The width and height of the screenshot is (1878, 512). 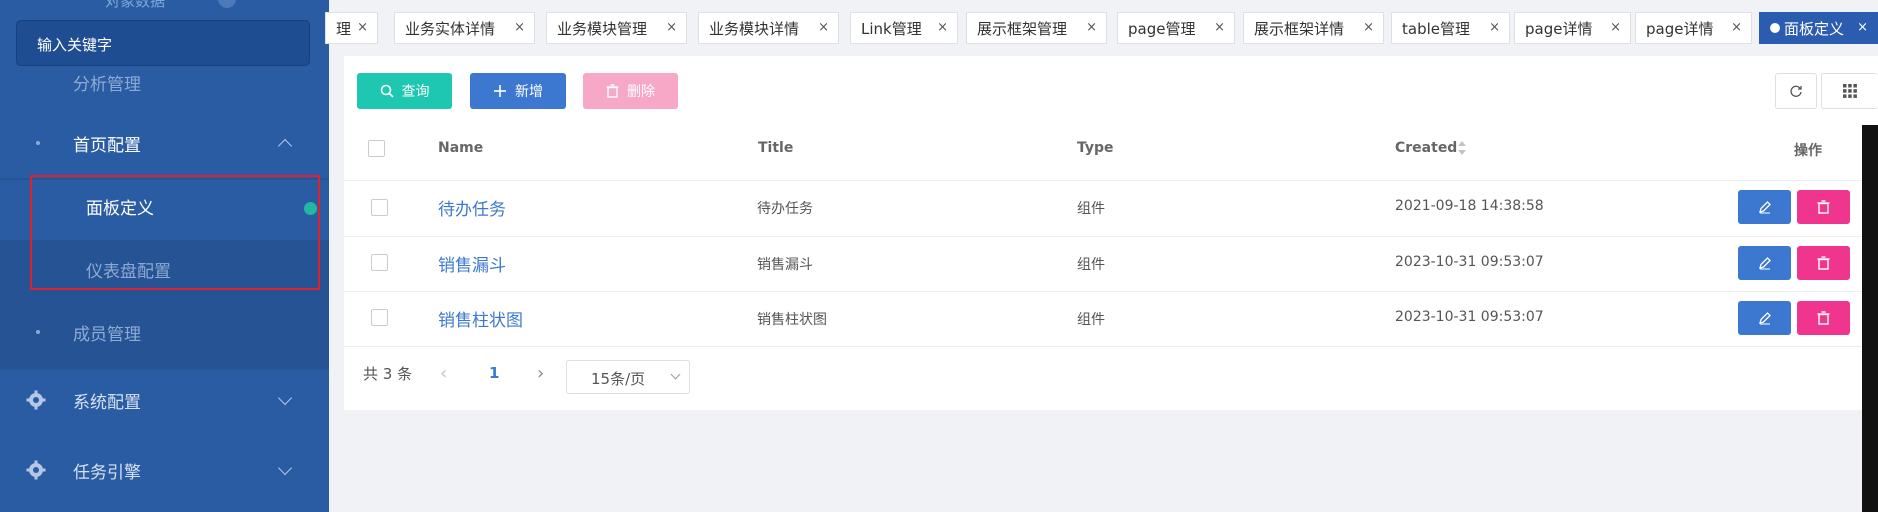 What do you see at coordinates (164, 400) in the screenshot?
I see `sidebar-item-system-config: 系统配置` at bounding box center [164, 400].